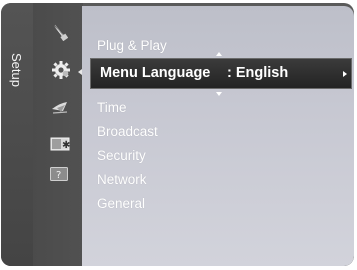  I want to click on menu-item-network: Network, so click(122, 179).